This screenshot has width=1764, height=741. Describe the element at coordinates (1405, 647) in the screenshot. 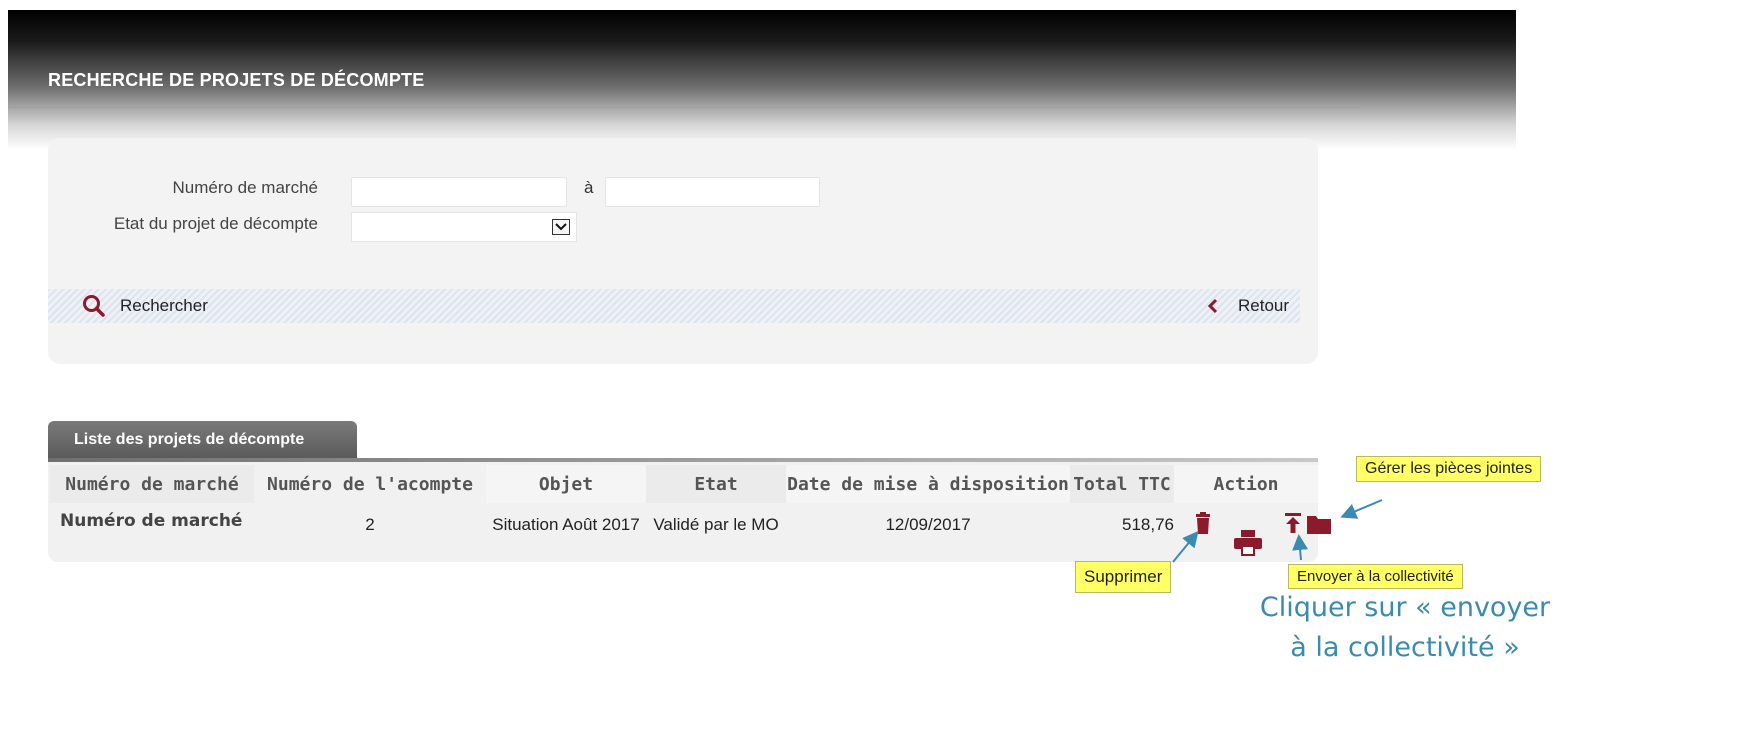

I see `callout-line-2: à la collectivité »` at that location.